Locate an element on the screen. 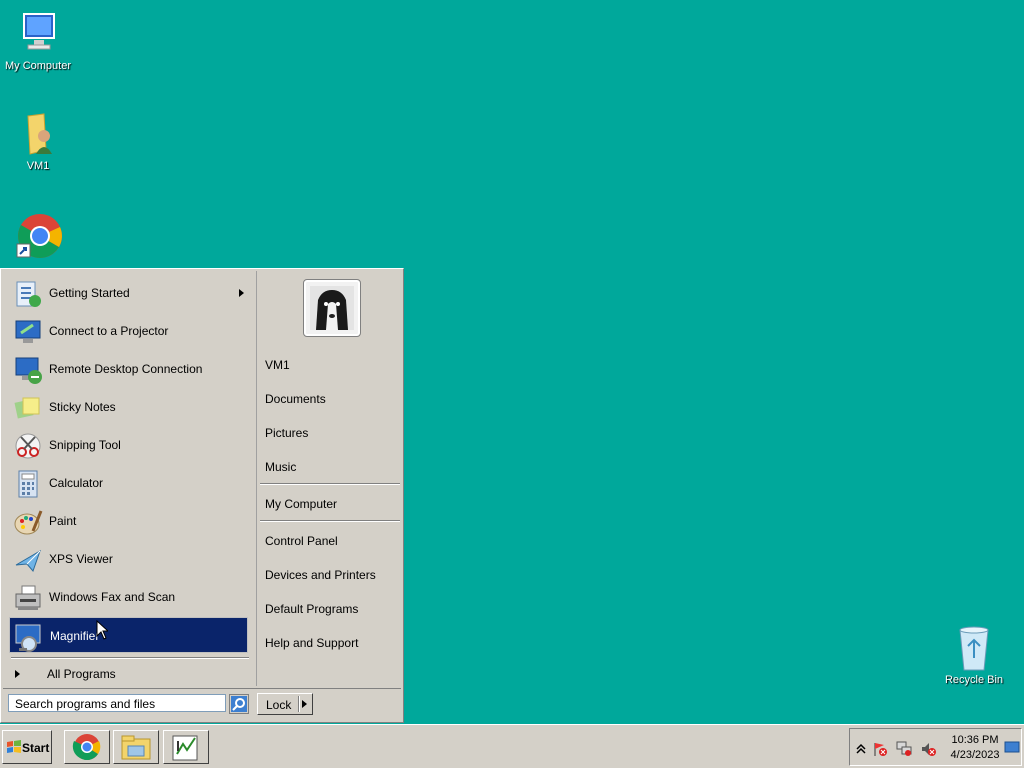  fax-icon is located at coordinates (28, 598).